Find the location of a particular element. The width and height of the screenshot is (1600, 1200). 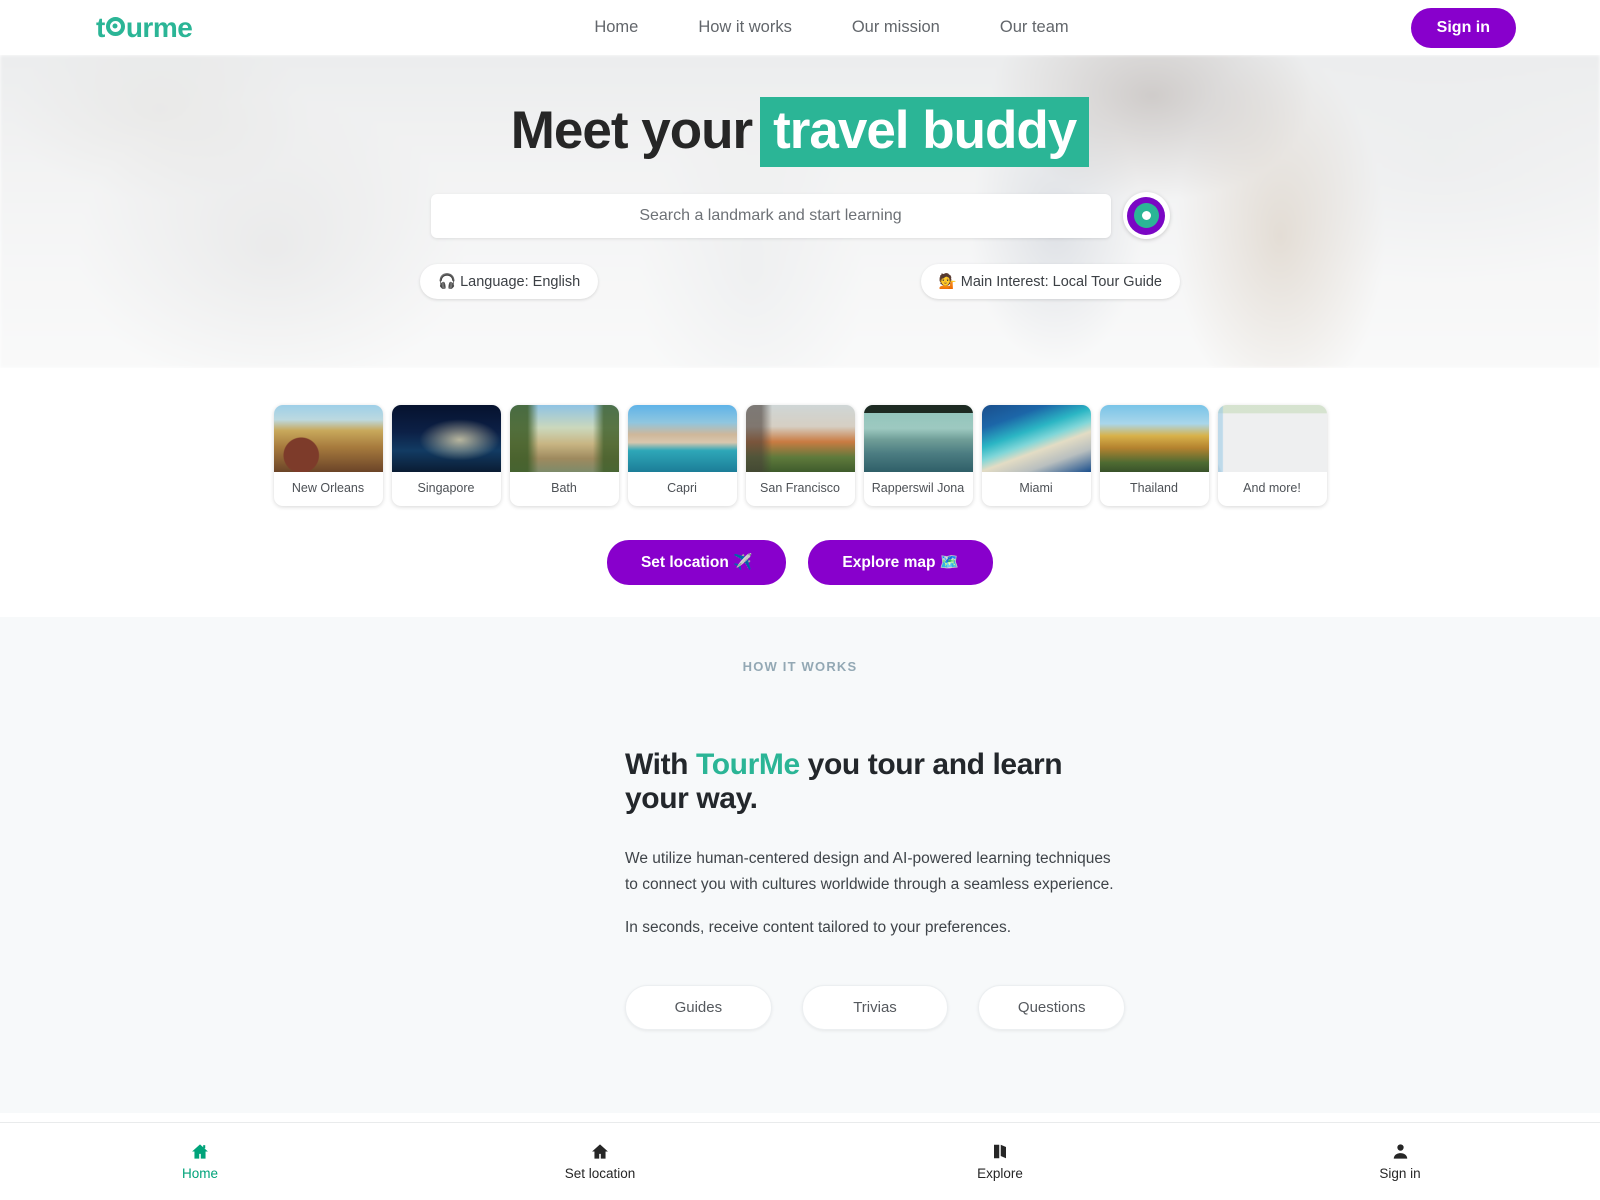

chip-main-interest: 💁 Main Interest: Local Tour Guide is located at coordinates (1050, 281).